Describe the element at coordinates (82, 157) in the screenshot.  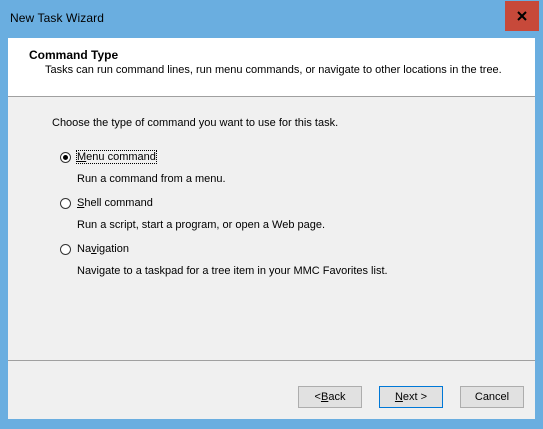
I see `label-mnemonic: M` at that location.